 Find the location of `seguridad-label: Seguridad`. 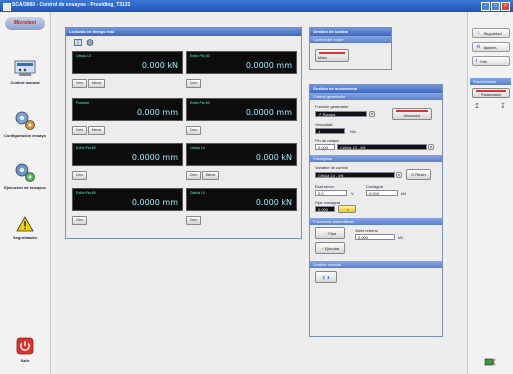

seguridad-label: Seguridad is located at coordinates (492, 33).